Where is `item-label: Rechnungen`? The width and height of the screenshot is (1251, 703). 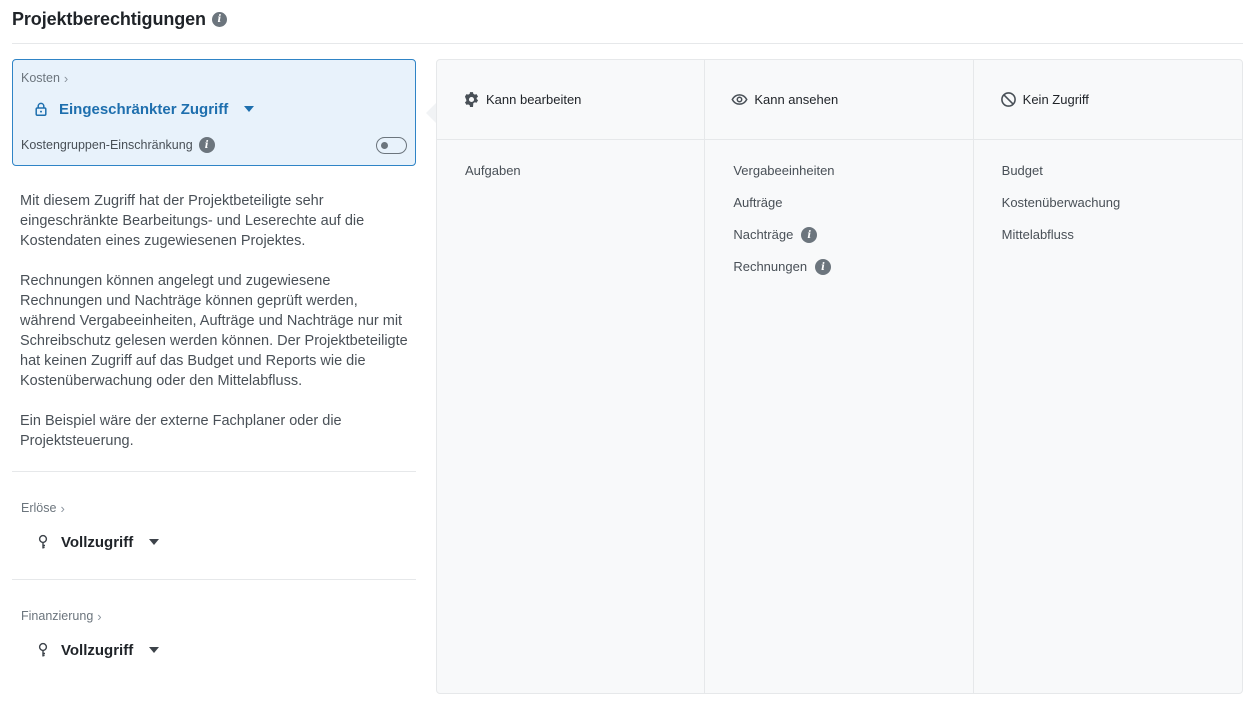
item-label: Rechnungen is located at coordinates (770, 266).